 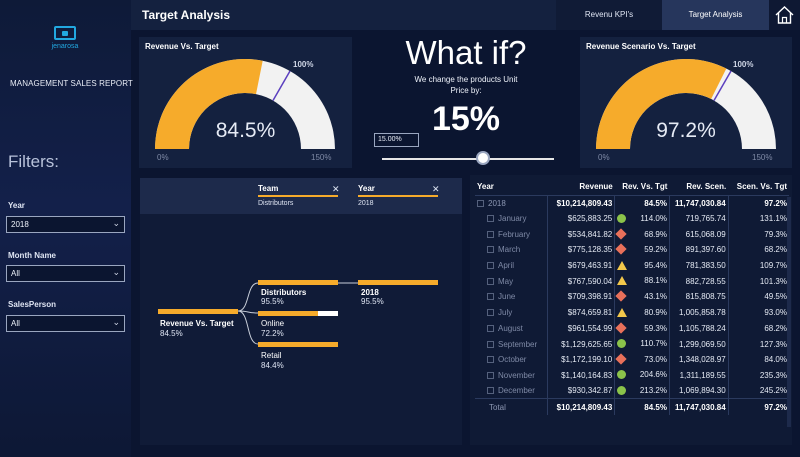 What do you see at coordinates (642, 187) in the screenshot?
I see `column-header-rev-vs-tgt: Rev. Vs. Tgt` at bounding box center [642, 187].